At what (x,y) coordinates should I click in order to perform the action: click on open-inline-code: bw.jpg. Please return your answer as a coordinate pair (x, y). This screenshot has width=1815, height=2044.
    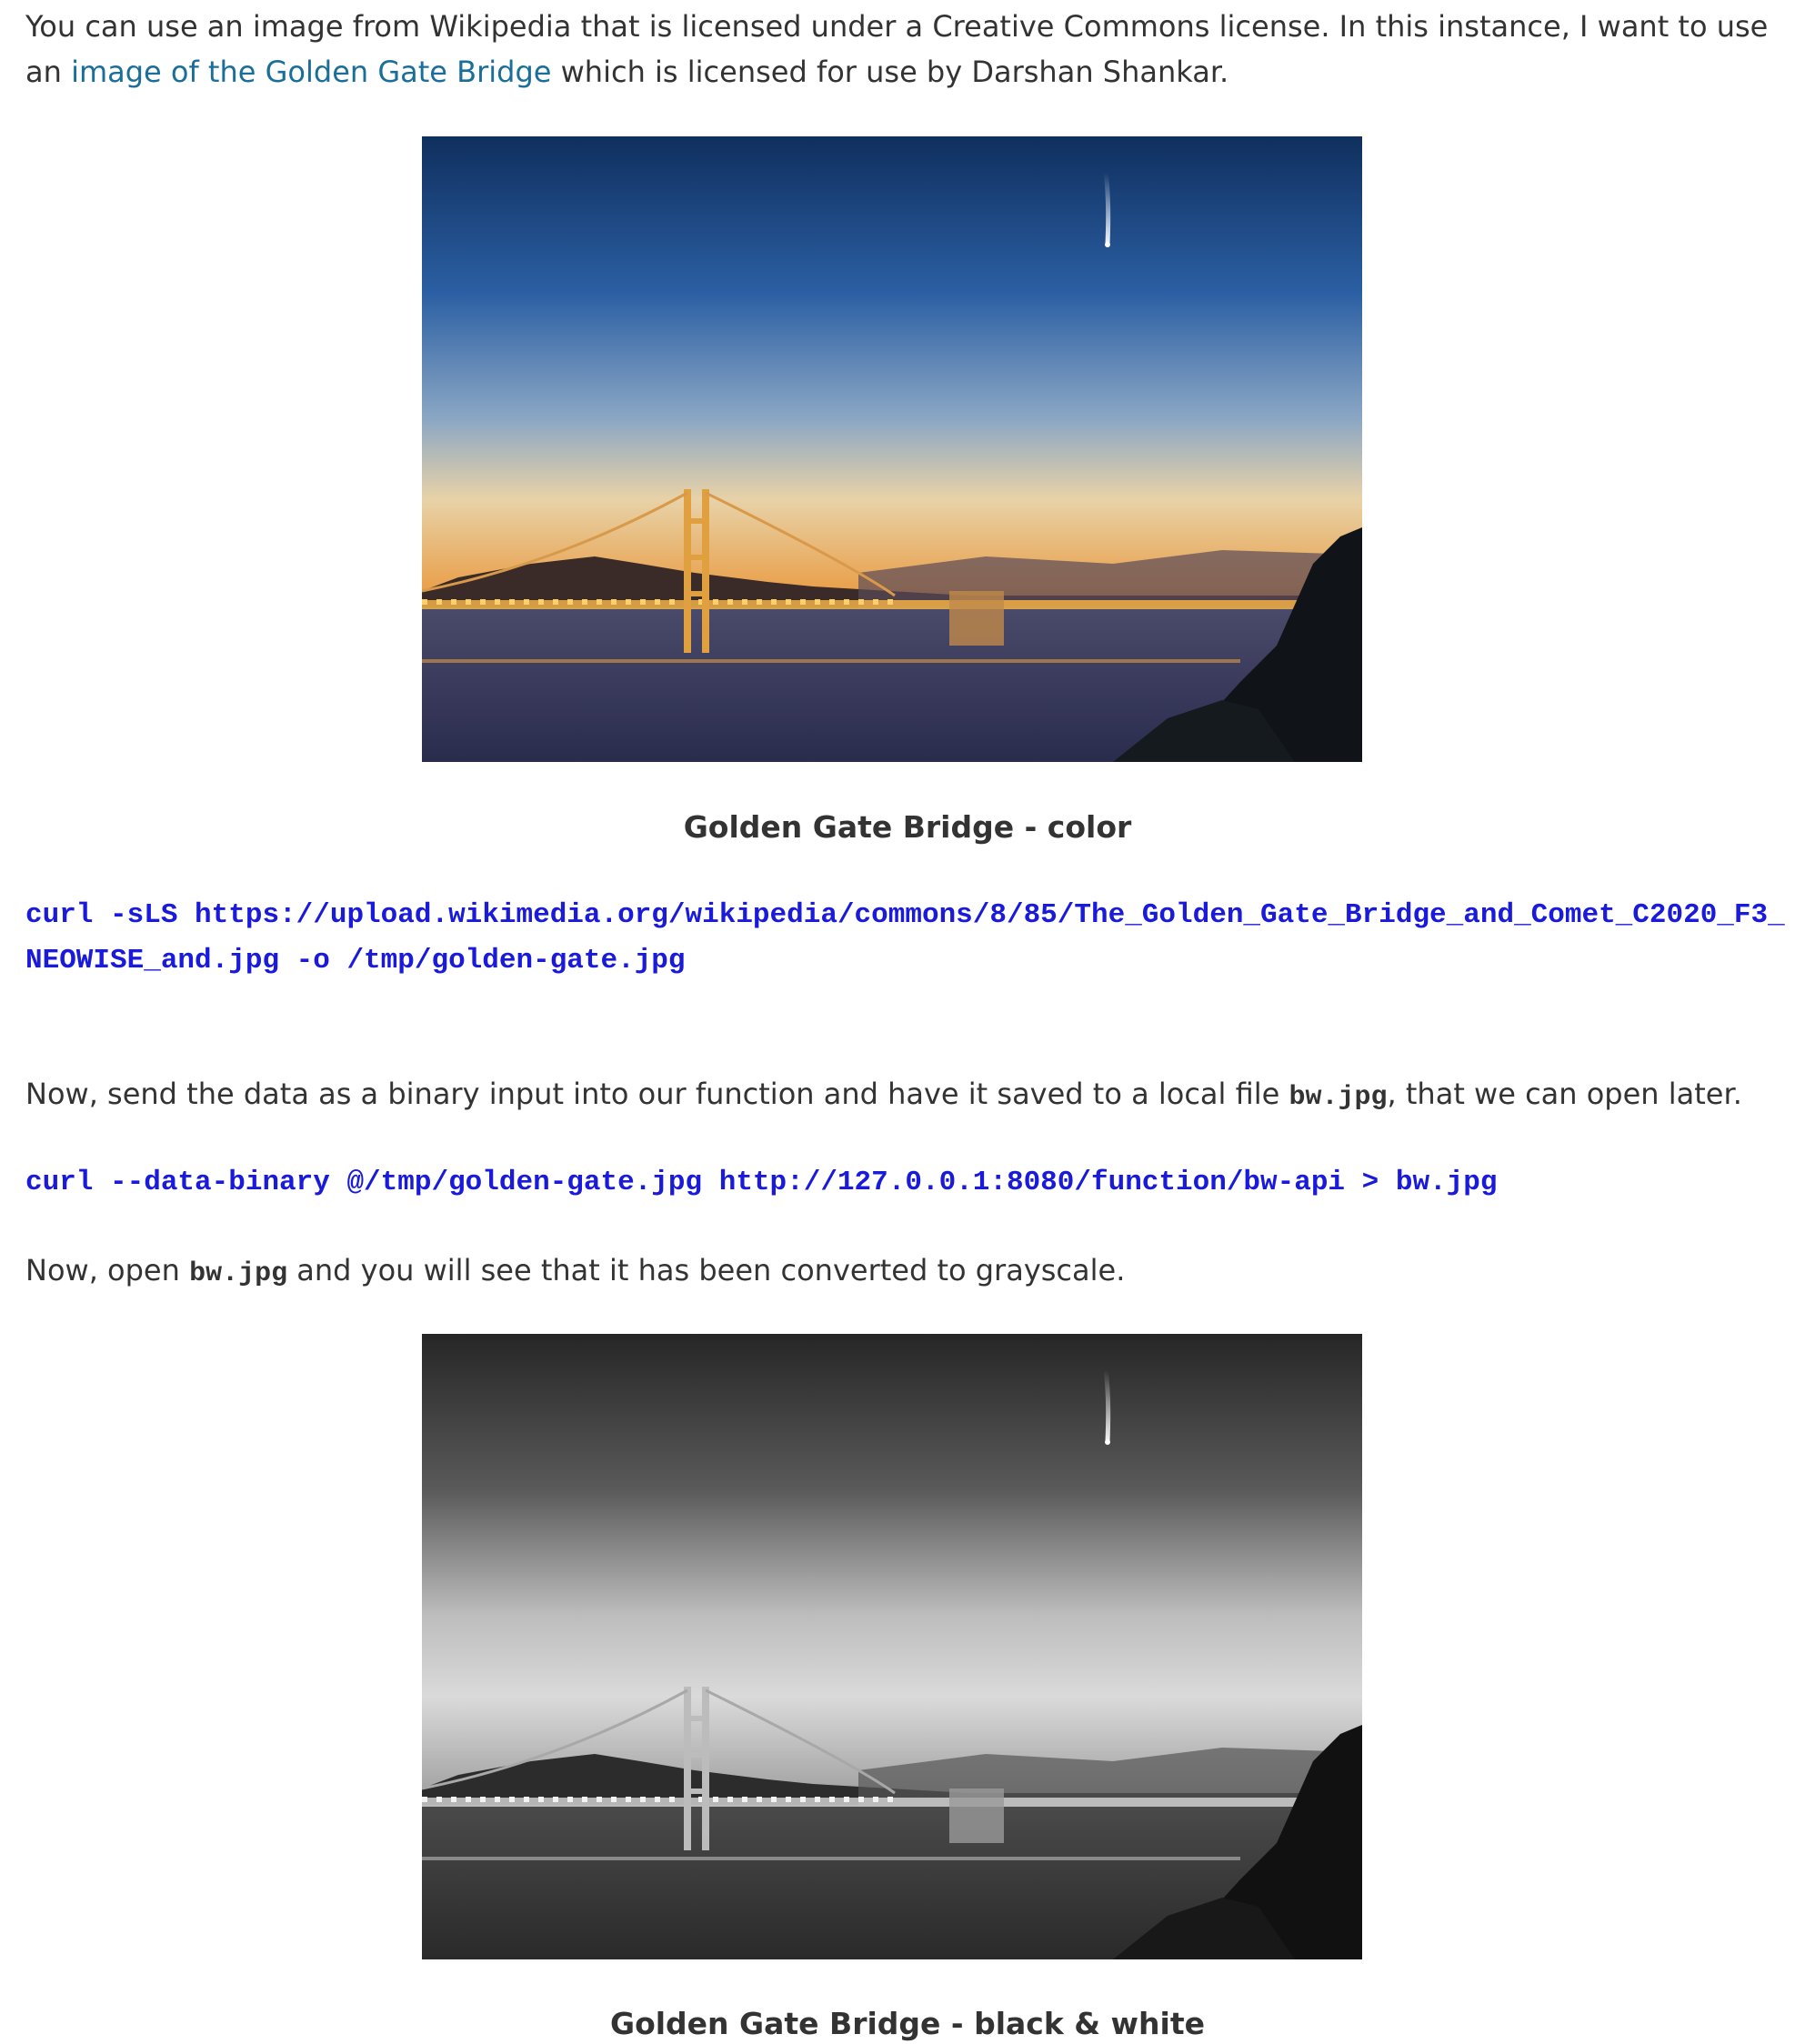
    Looking at the image, I should click on (239, 1274).